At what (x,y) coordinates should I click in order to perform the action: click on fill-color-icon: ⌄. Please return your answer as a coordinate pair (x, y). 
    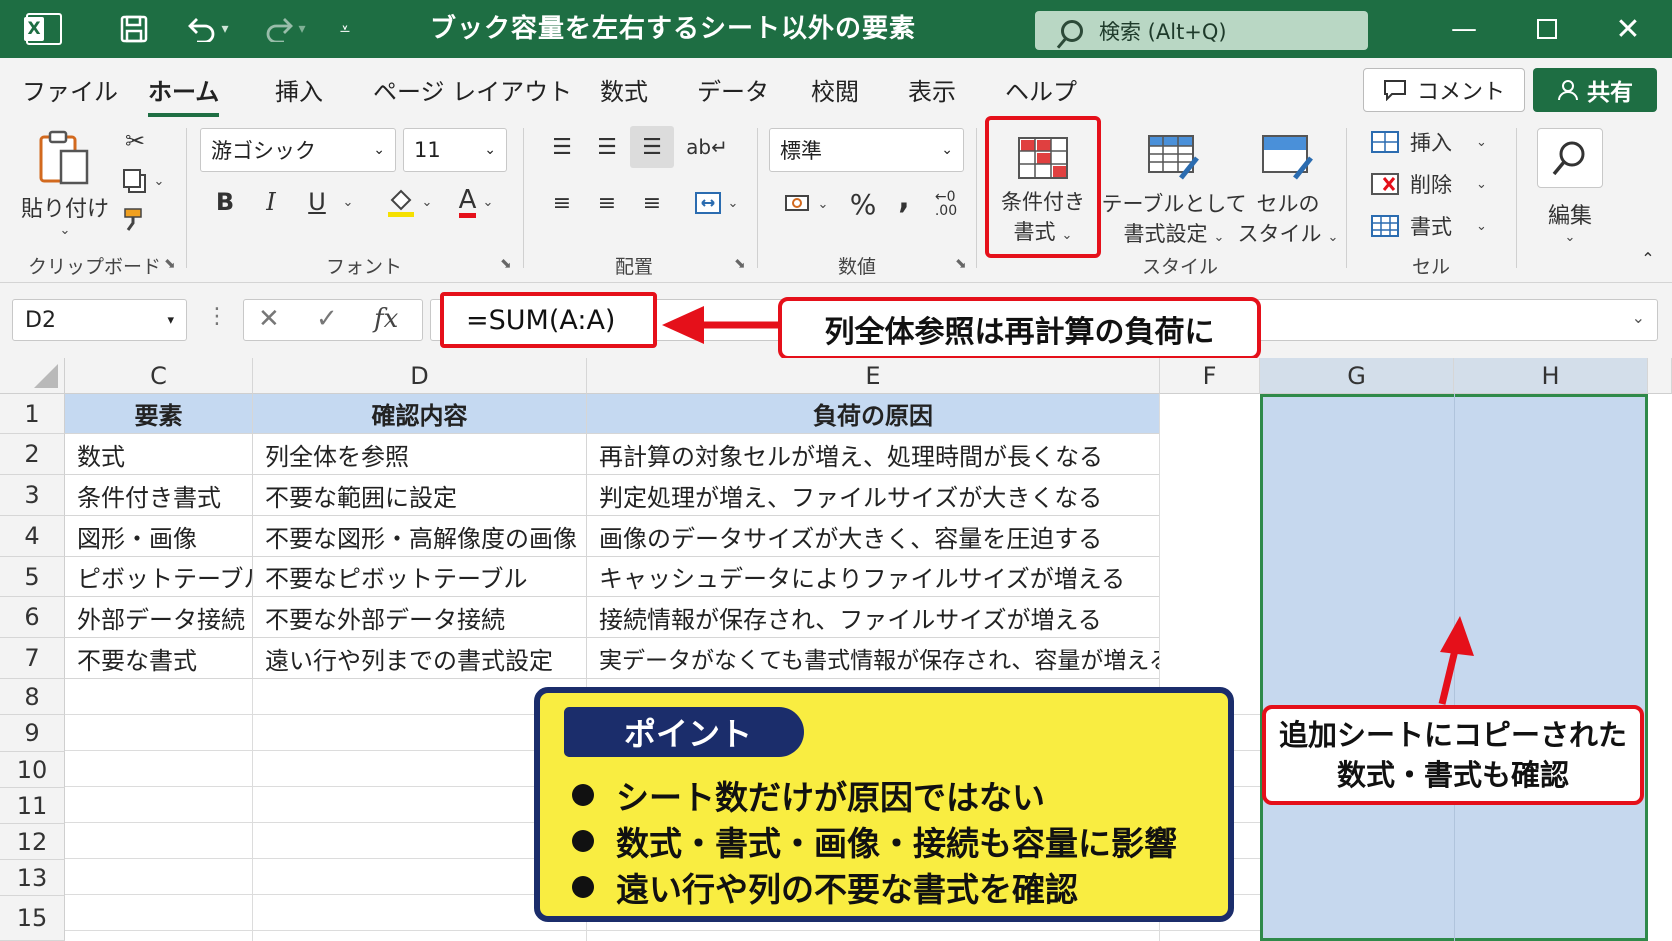
    Looking at the image, I should click on (409, 202).